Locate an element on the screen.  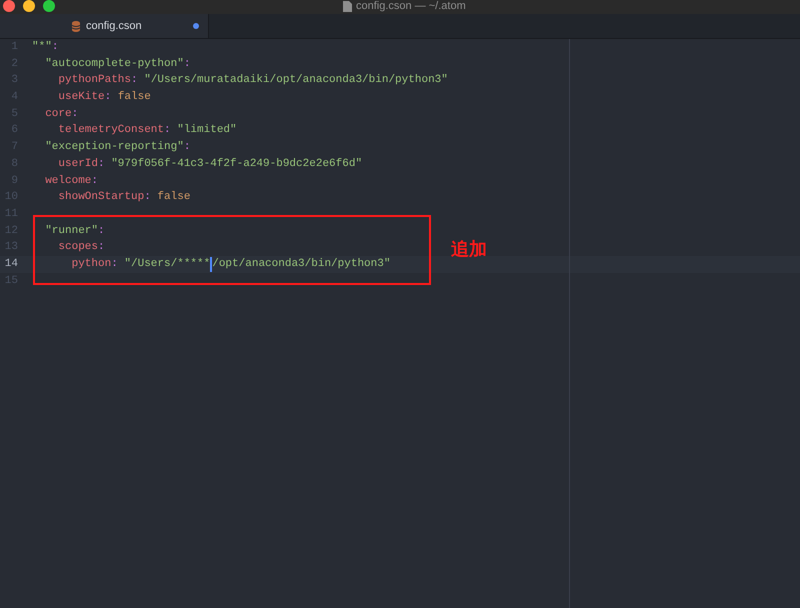
key-token: telemetryConsent is located at coordinates (111, 130).